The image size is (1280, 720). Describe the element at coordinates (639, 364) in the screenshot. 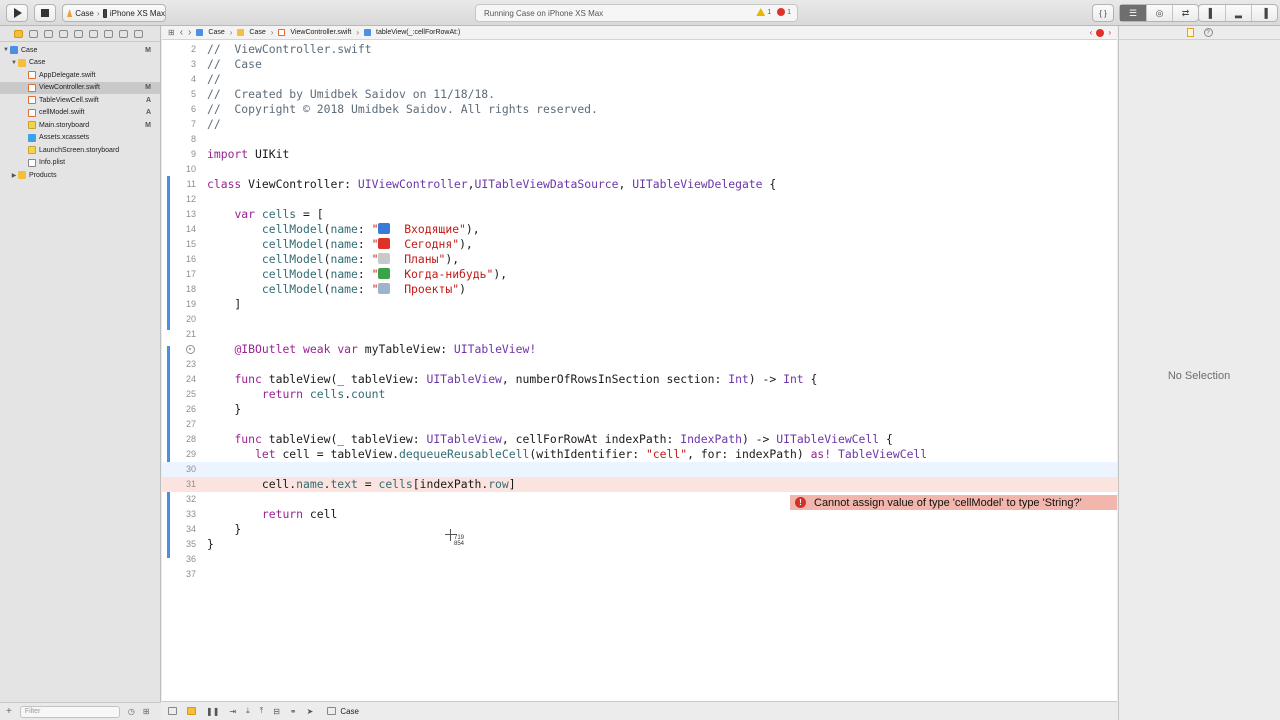

I see `code-line: 23` at that location.